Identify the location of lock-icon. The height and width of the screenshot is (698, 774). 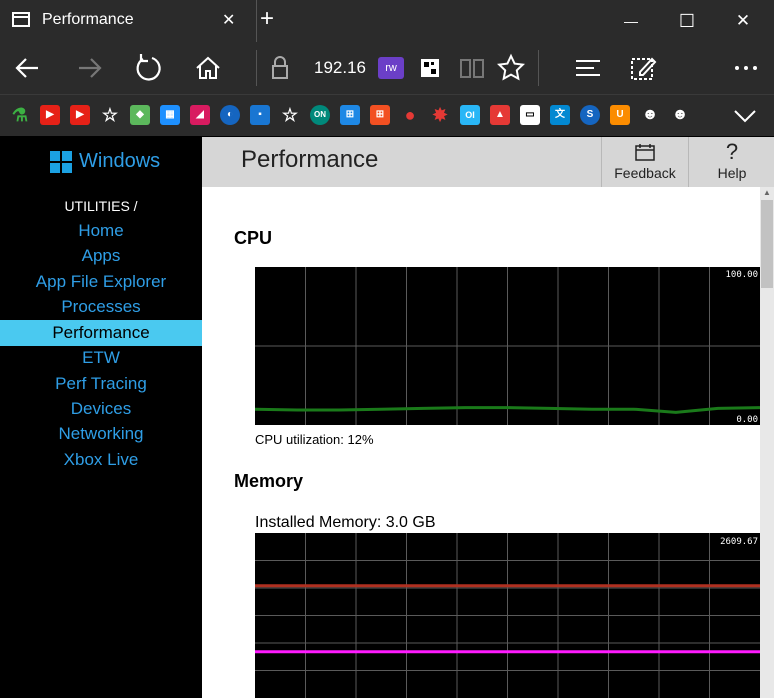
(280, 68).